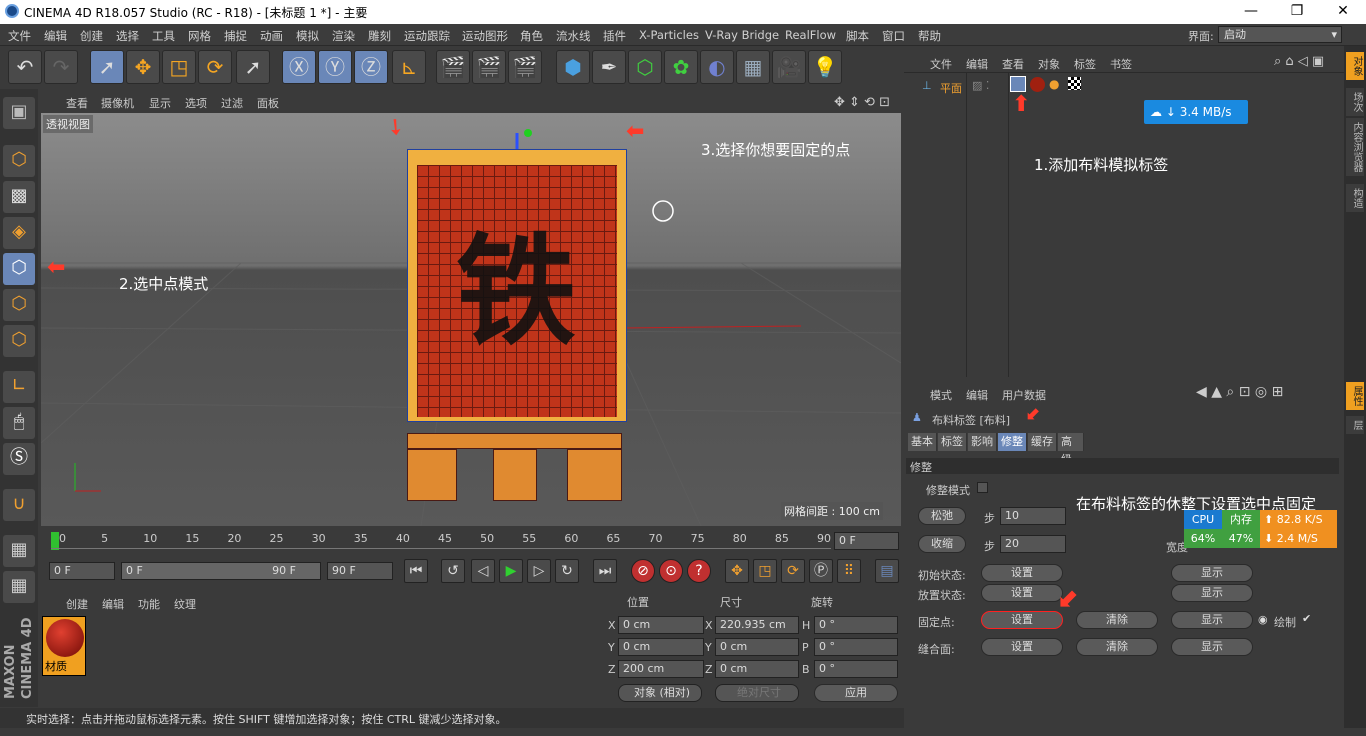 This screenshot has height=736, width=1366. What do you see at coordinates (1022, 647) in the screenshot?
I see `seam-set-button: 设置` at bounding box center [1022, 647].